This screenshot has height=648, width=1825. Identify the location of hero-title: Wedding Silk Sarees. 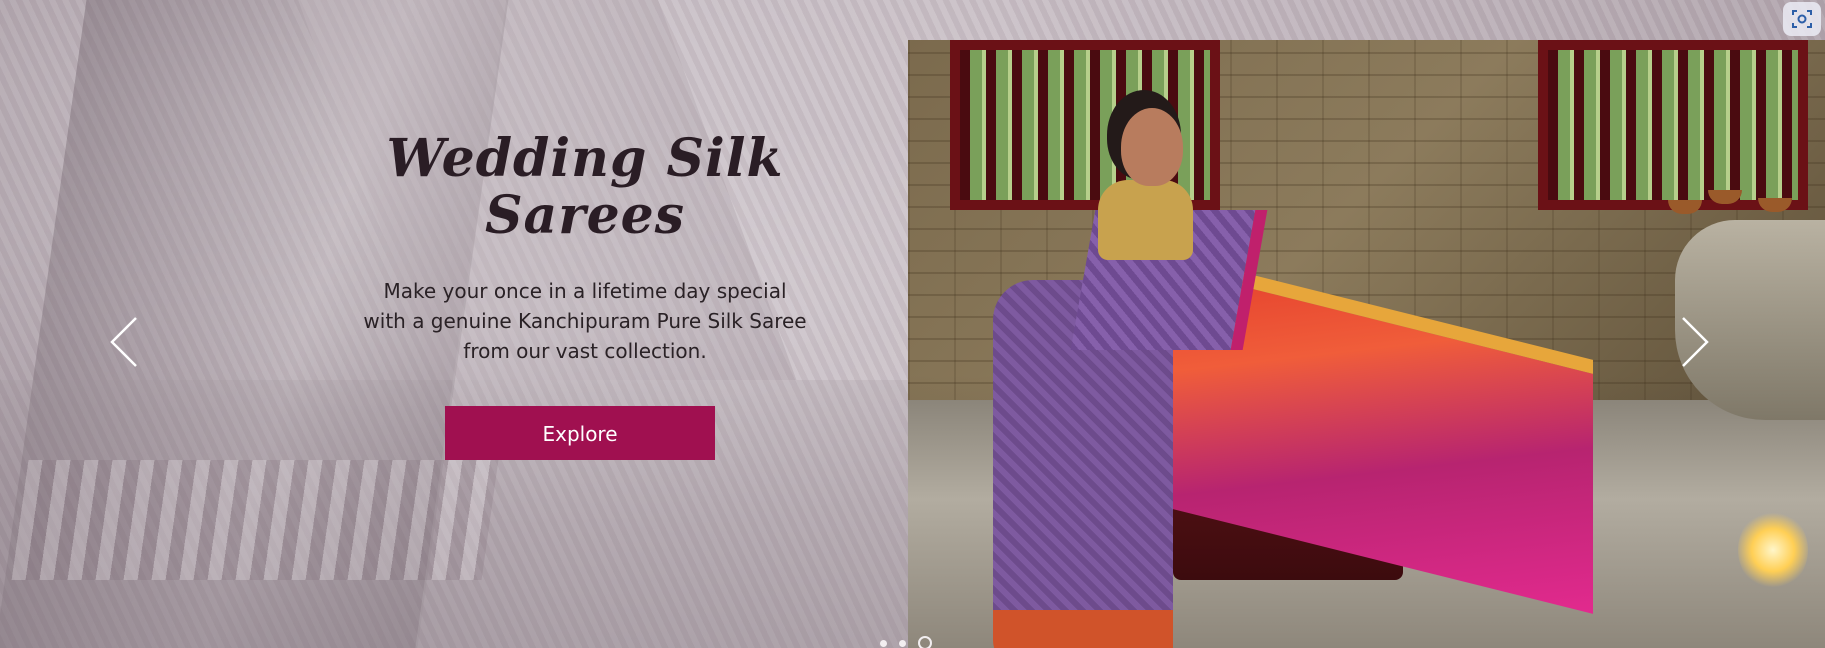
(585, 187).